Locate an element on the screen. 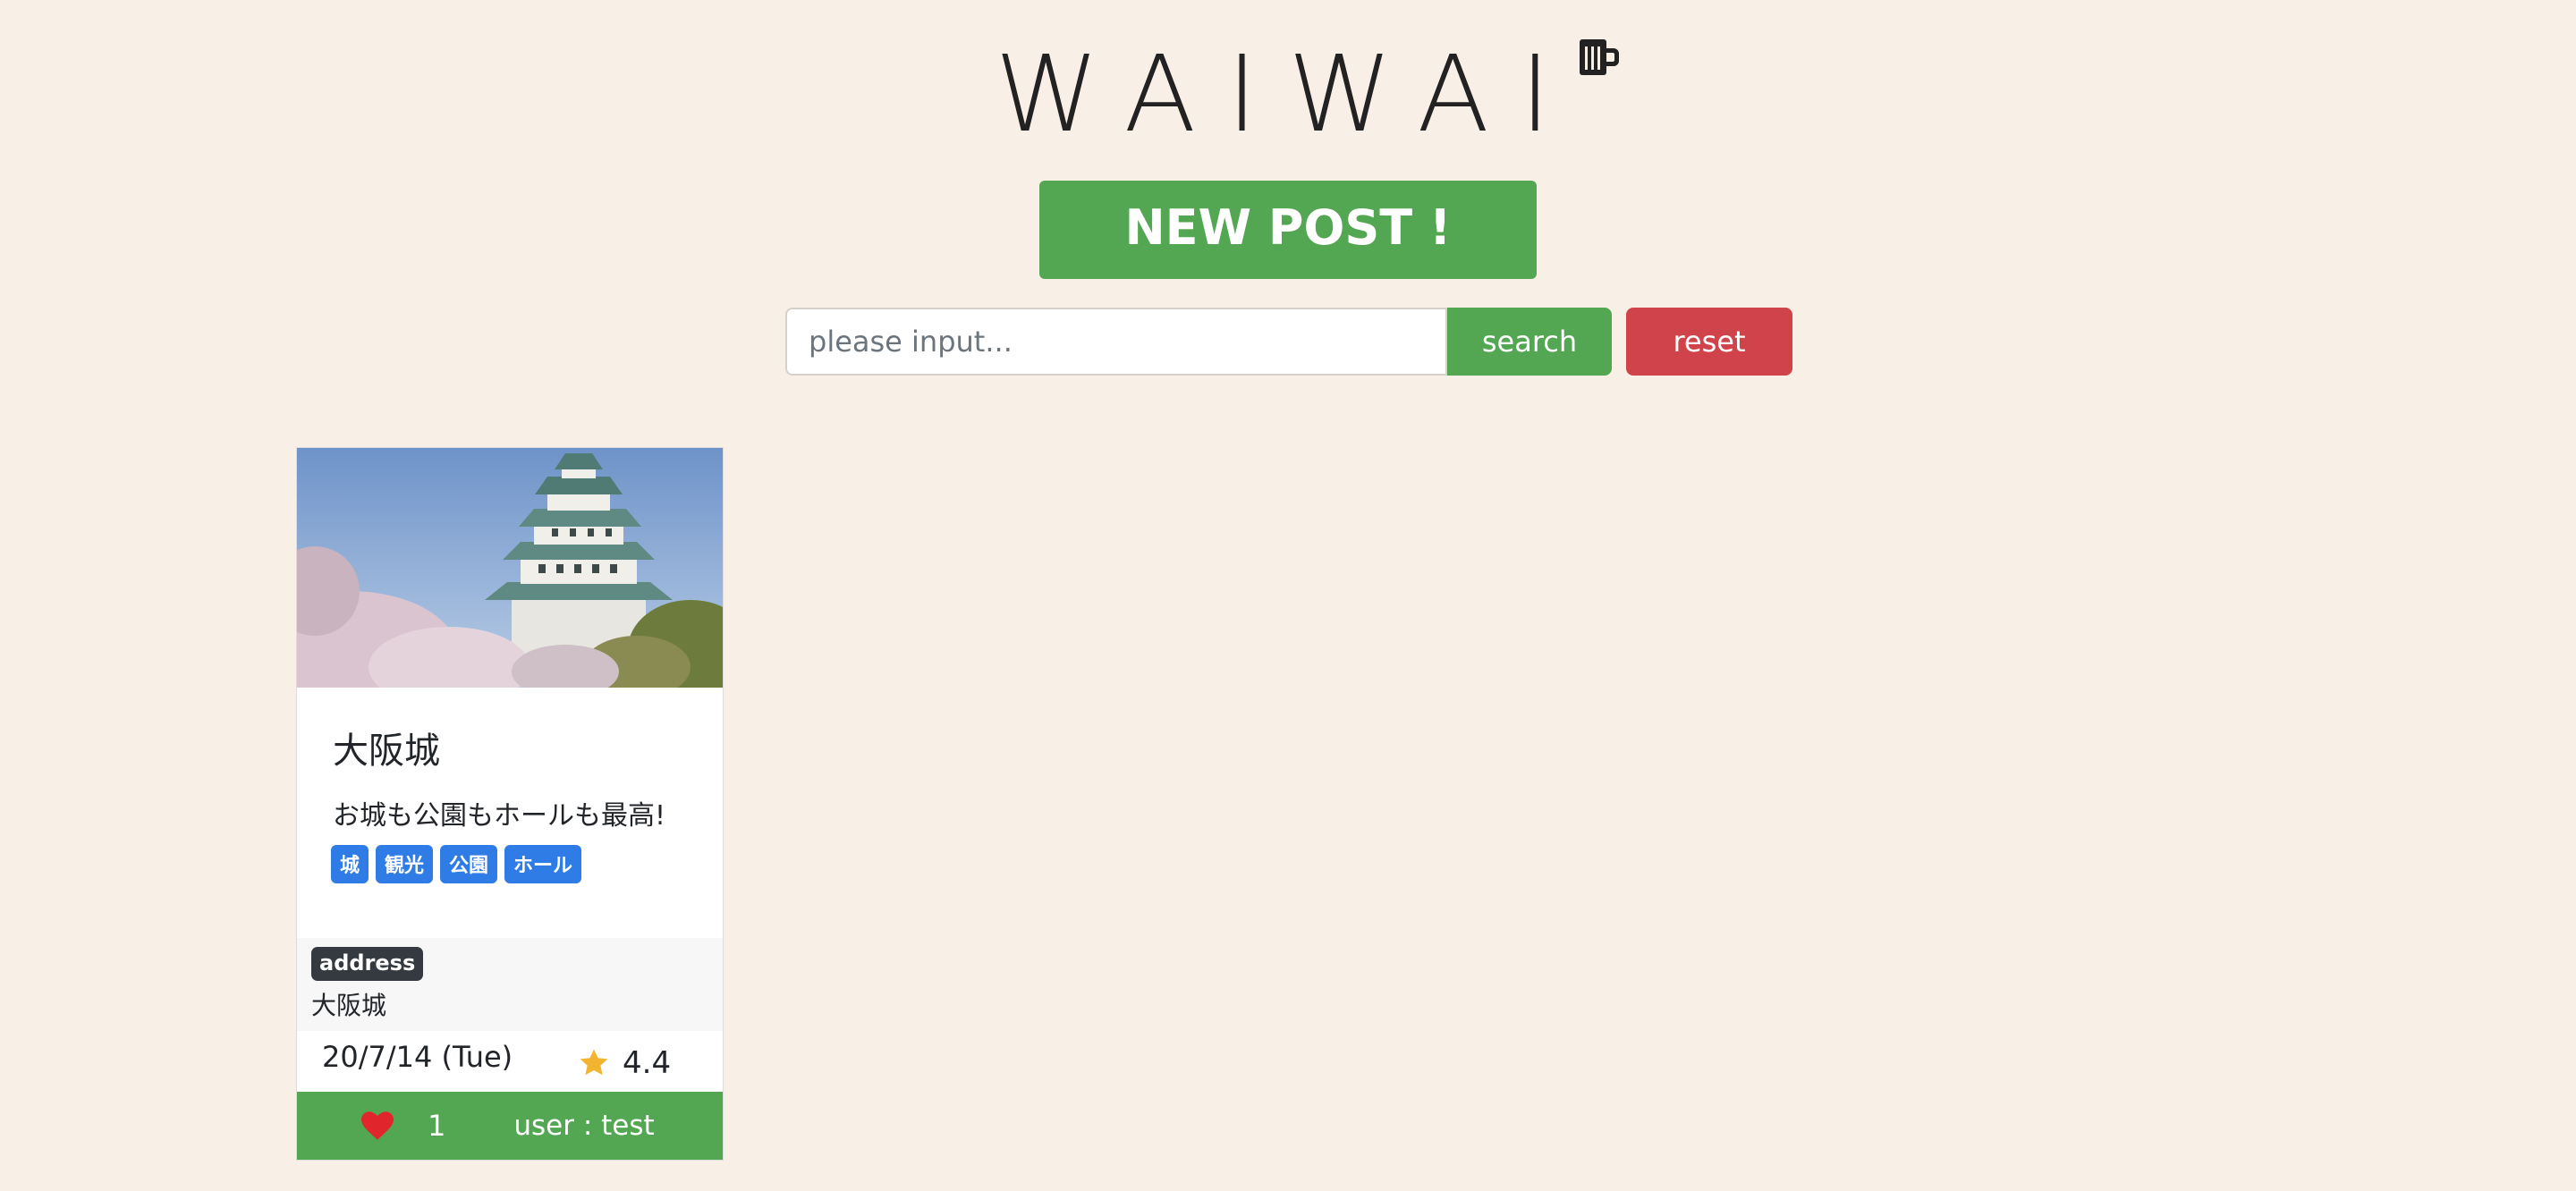 The image size is (2576, 1191). address-block: address 大阪城 is located at coordinates (510, 984).